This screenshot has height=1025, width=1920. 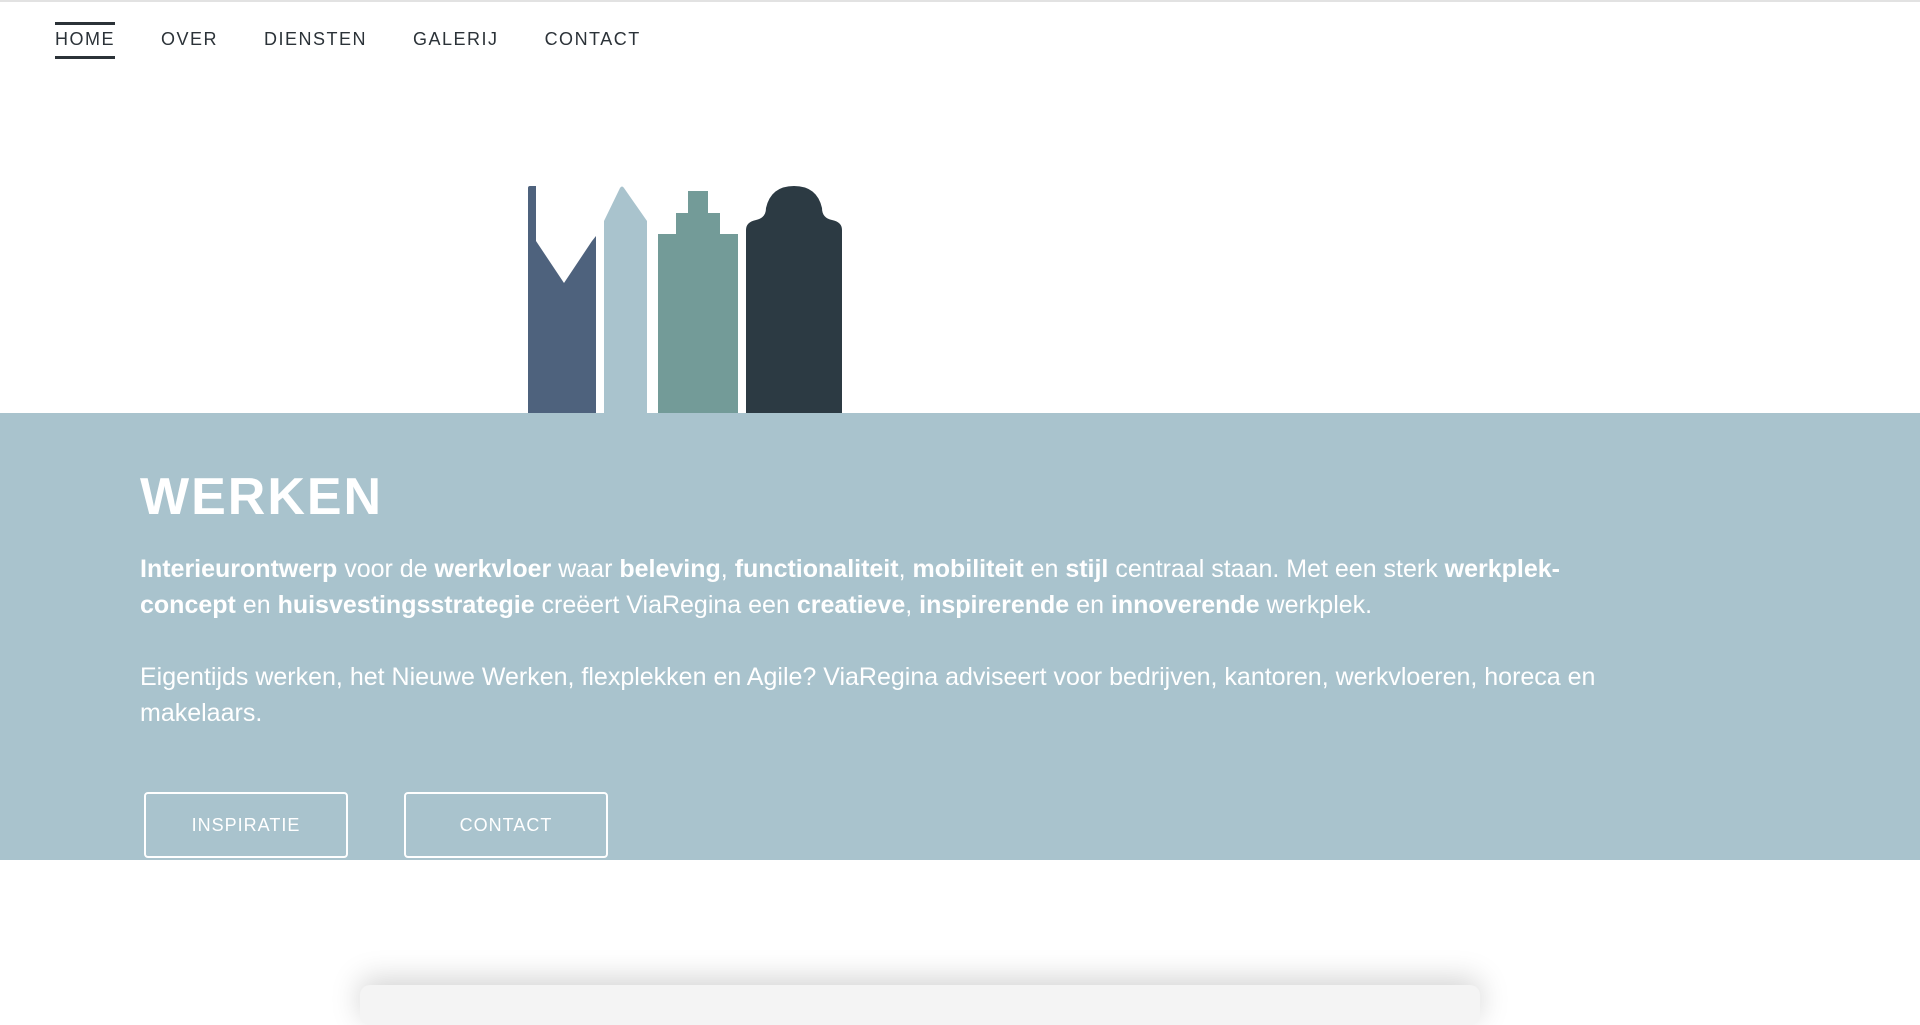 What do you see at coordinates (85, 40) in the screenshot?
I see `nav-item-home: HOME` at bounding box center [85, 40].